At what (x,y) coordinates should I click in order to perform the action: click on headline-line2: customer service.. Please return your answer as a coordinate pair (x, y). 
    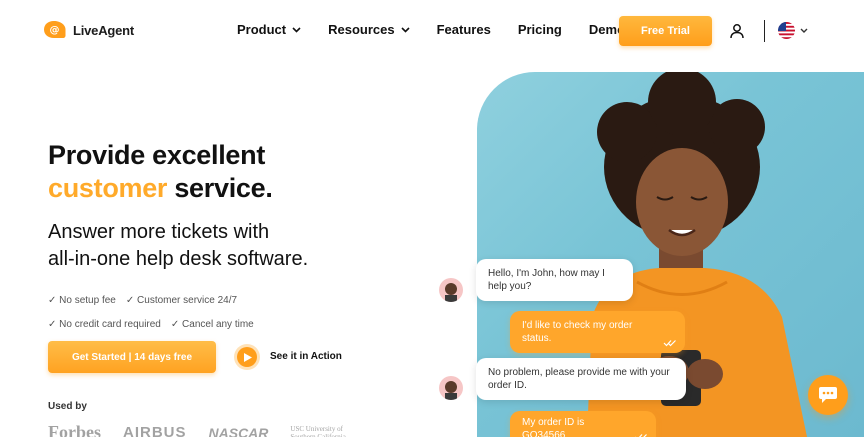
    Looking at the image, I should click on (160, 188).